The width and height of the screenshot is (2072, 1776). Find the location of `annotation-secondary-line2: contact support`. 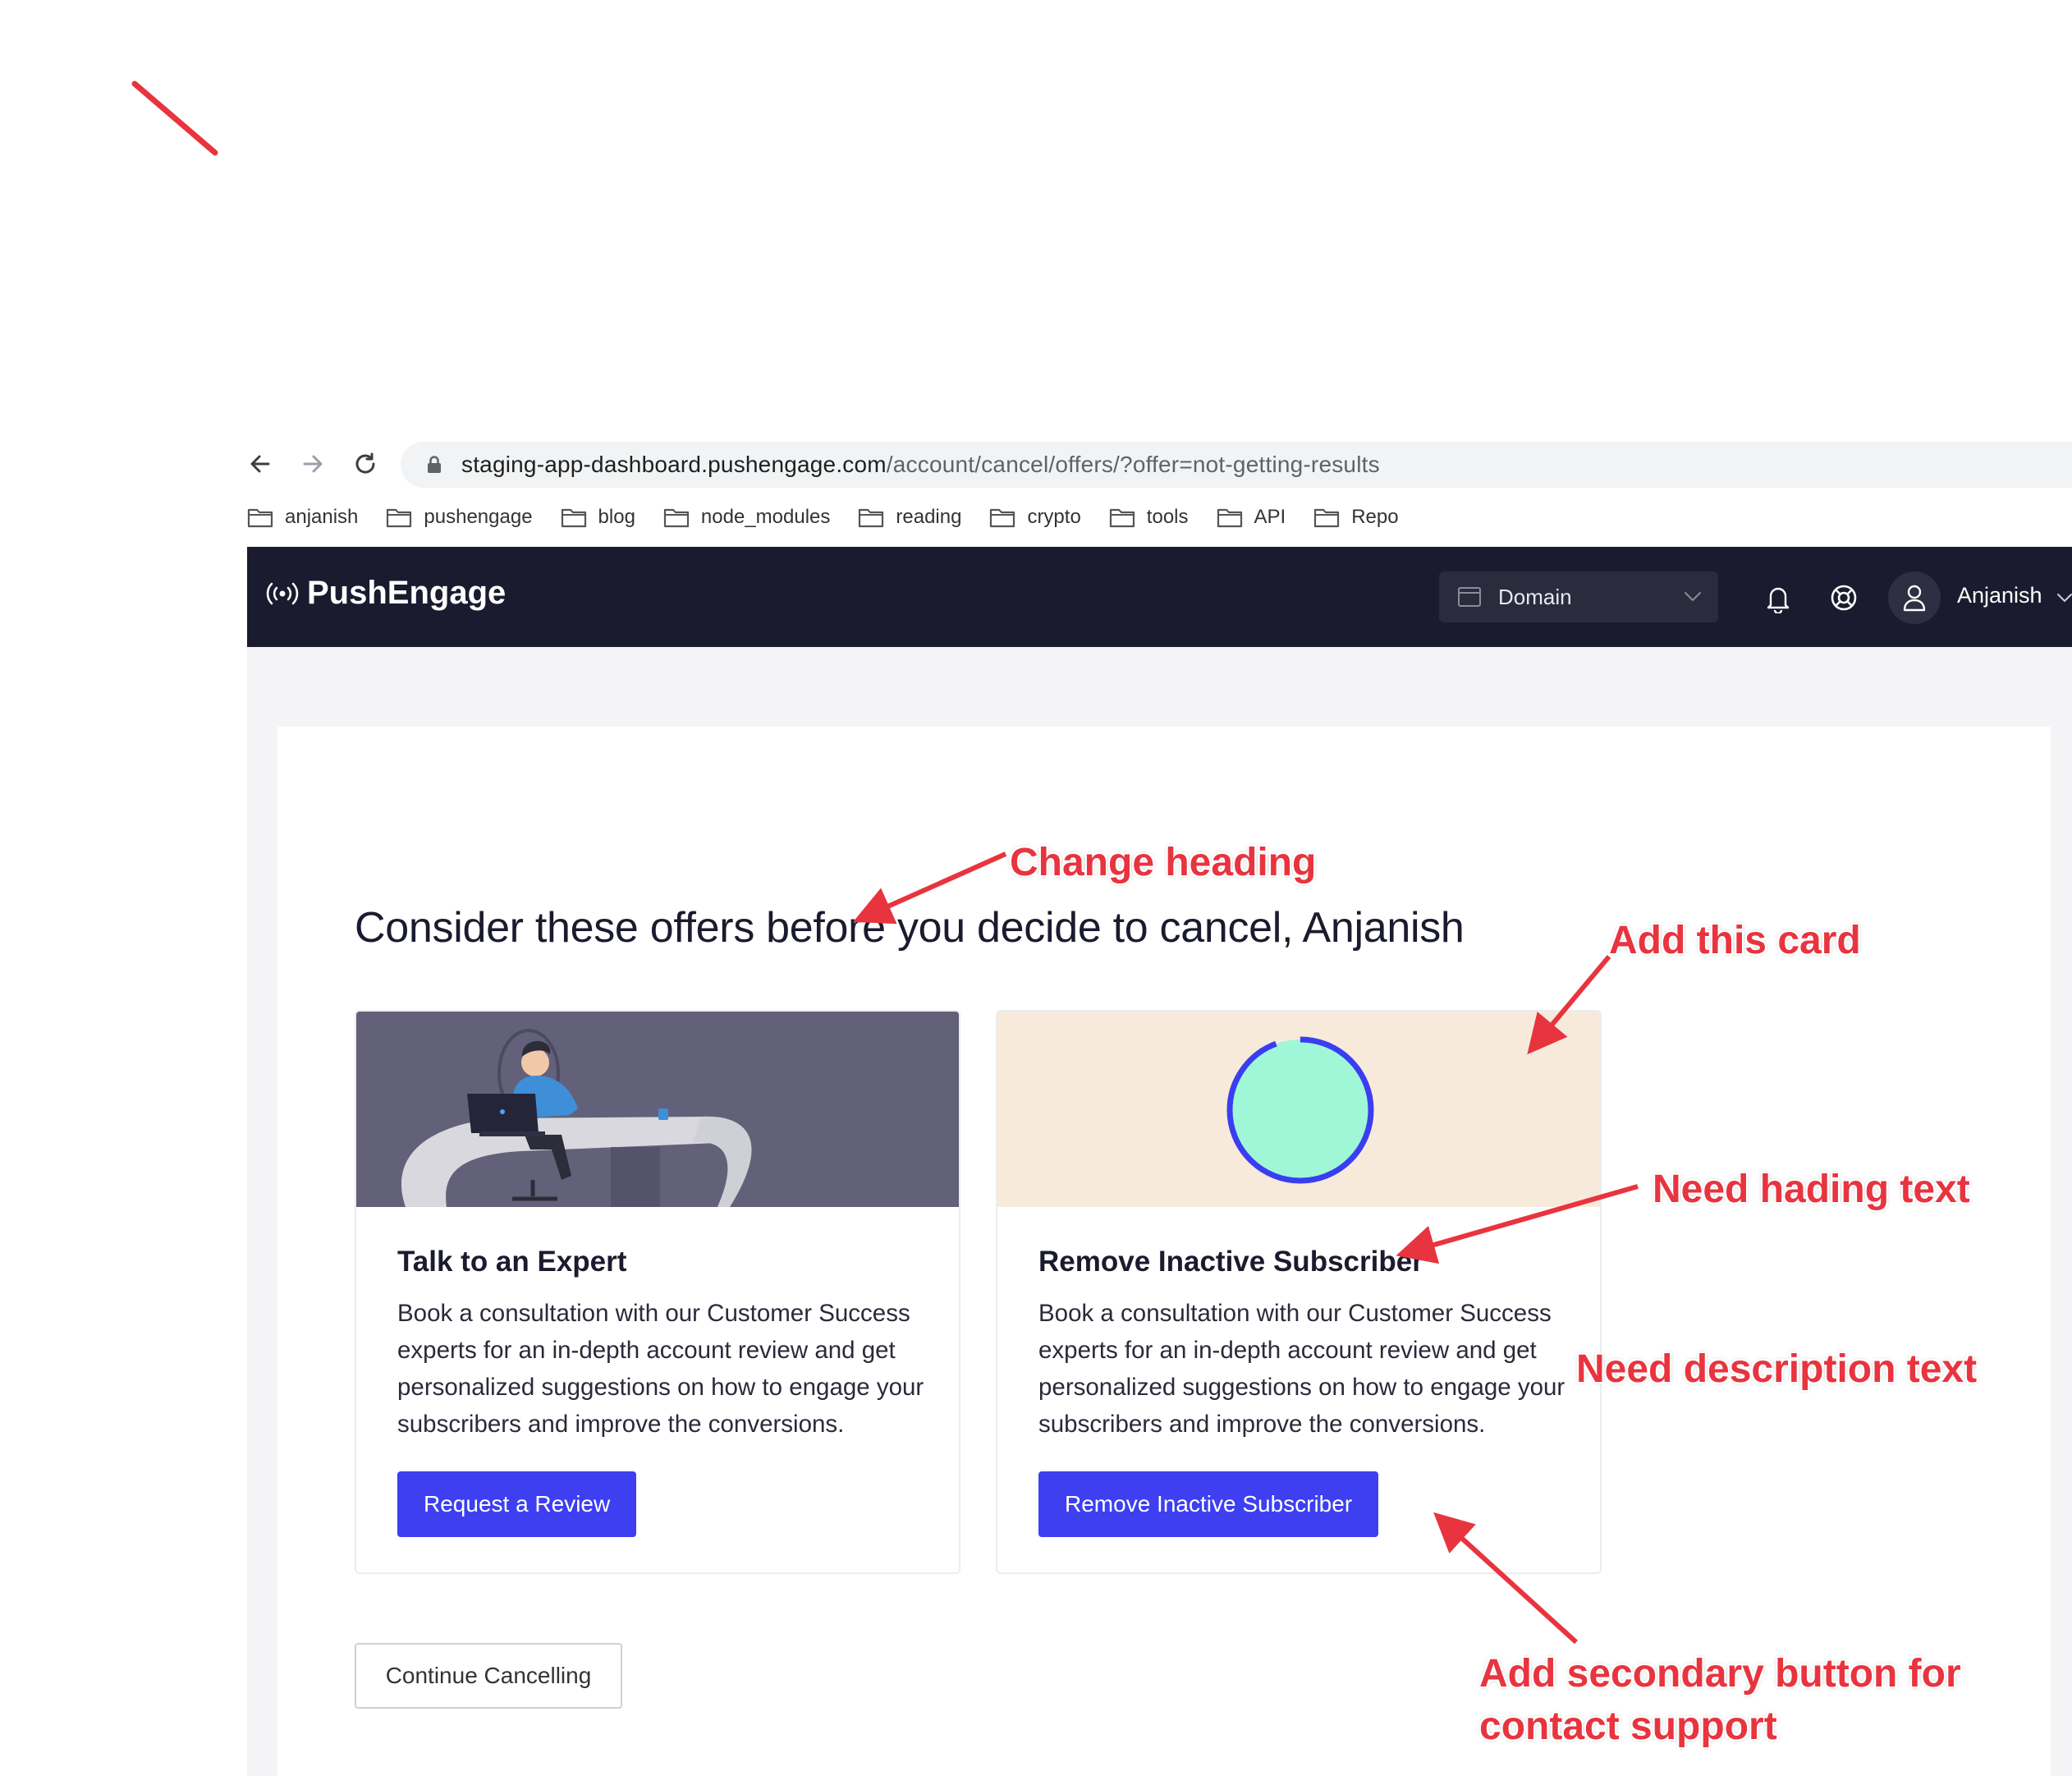

annotation-secondary-line2: contact support is located at coordinates (1628, 1726).